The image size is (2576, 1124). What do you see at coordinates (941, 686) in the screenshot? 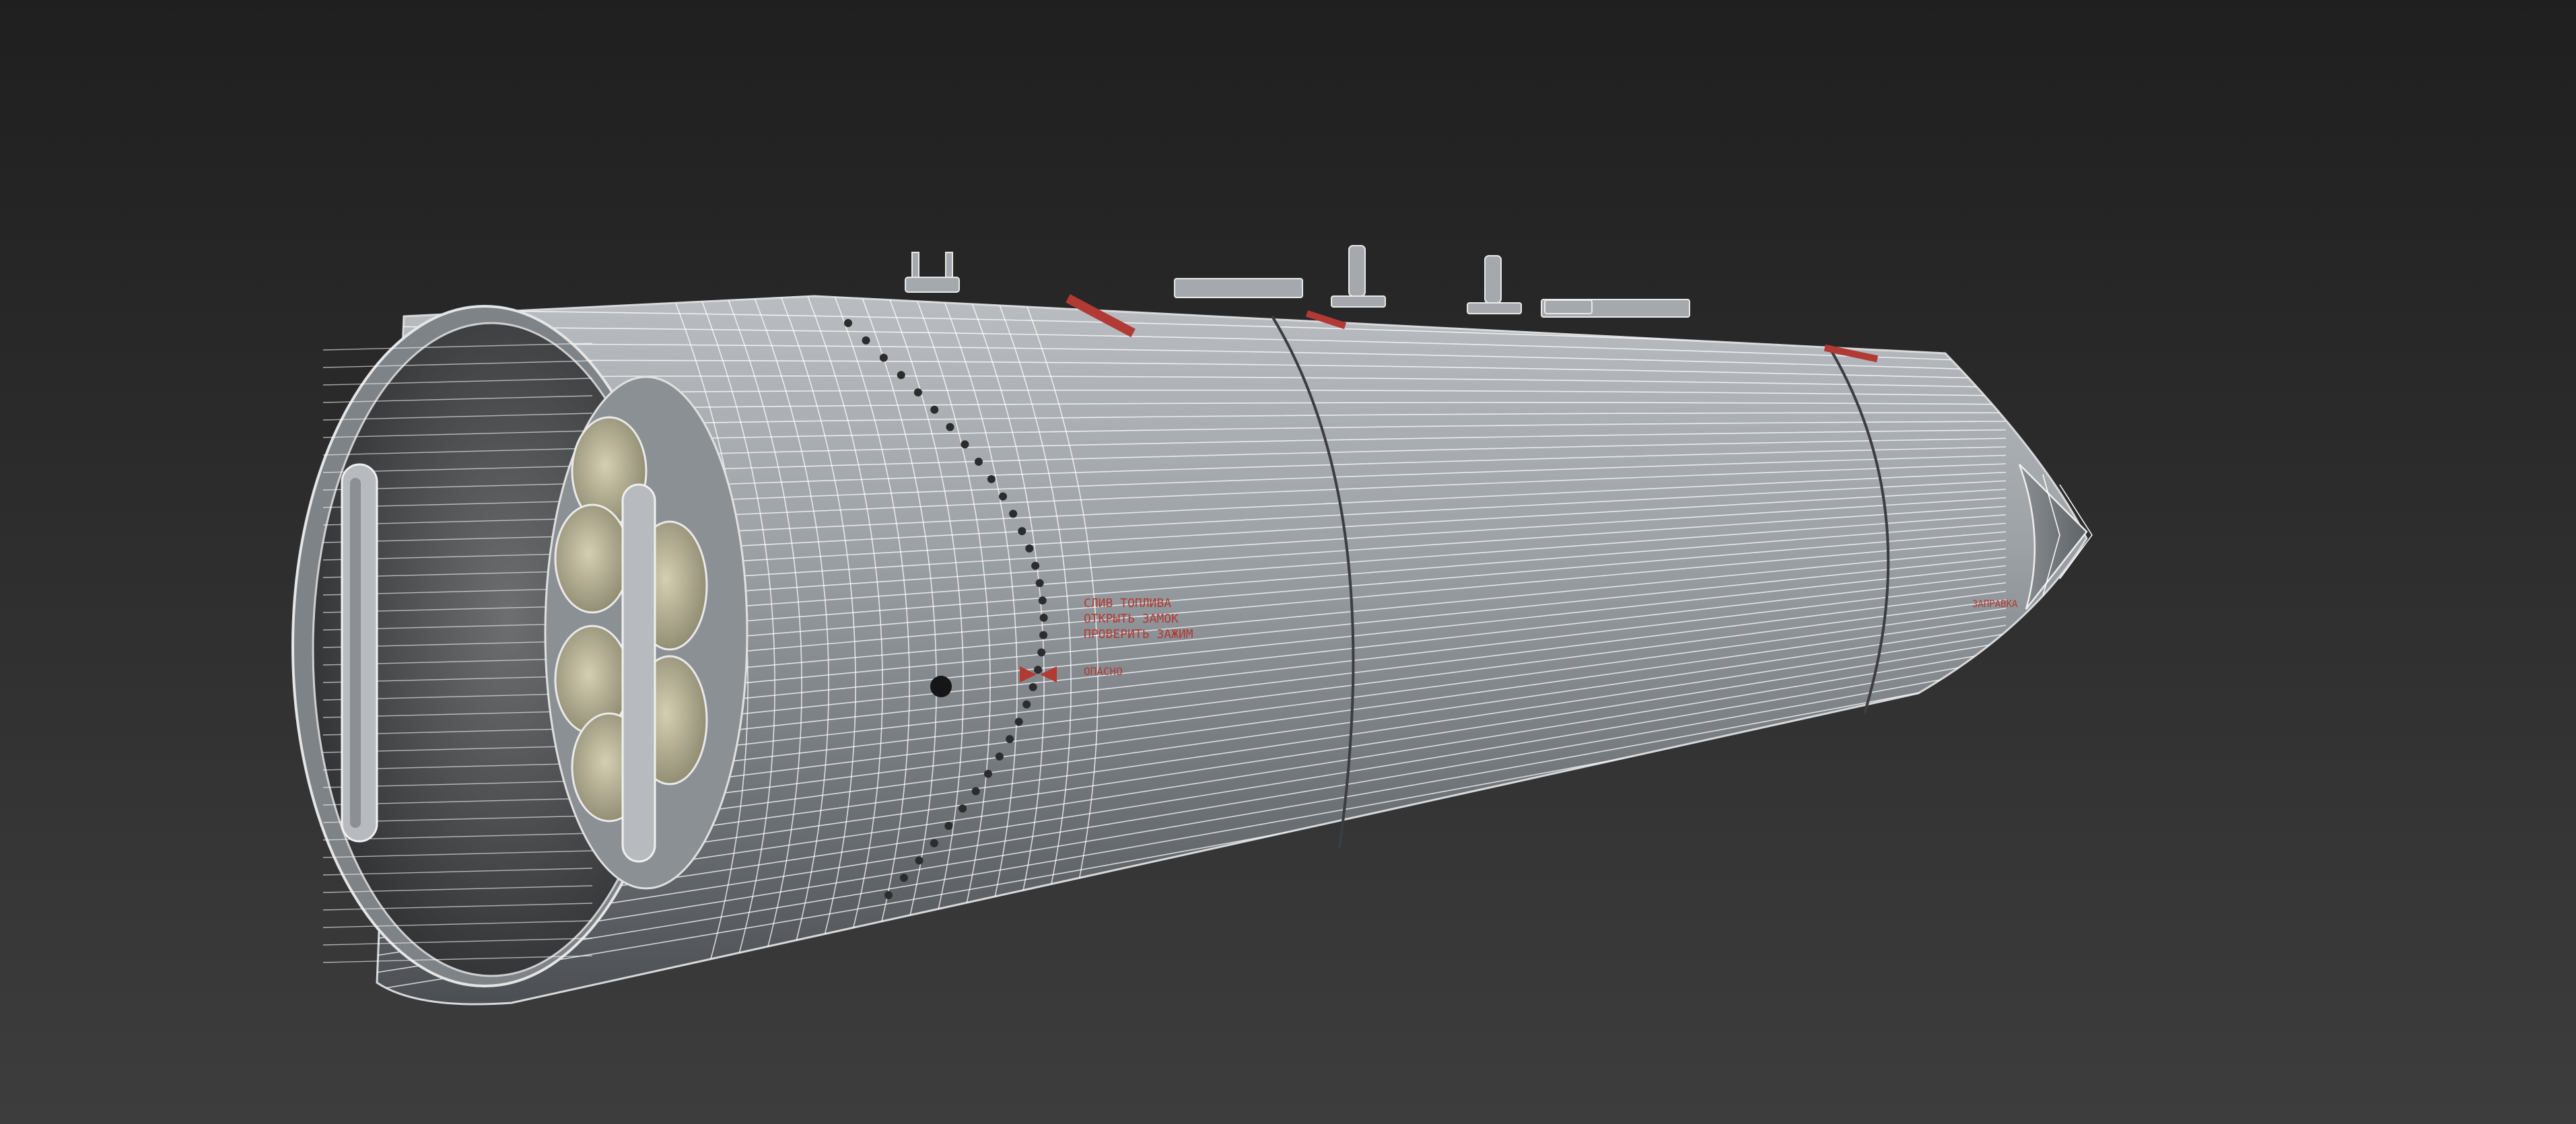
I see `access-hole` at bounding box center [941, 686].